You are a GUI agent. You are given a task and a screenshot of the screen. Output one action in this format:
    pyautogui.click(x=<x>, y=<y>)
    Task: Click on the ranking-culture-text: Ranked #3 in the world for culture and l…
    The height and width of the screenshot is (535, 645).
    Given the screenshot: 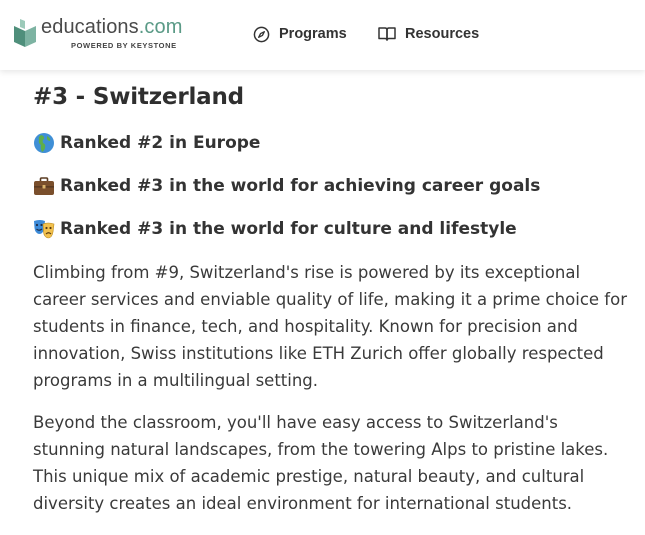 What is the action you would take?
    pyautogui.click(x=288, y=229)
    